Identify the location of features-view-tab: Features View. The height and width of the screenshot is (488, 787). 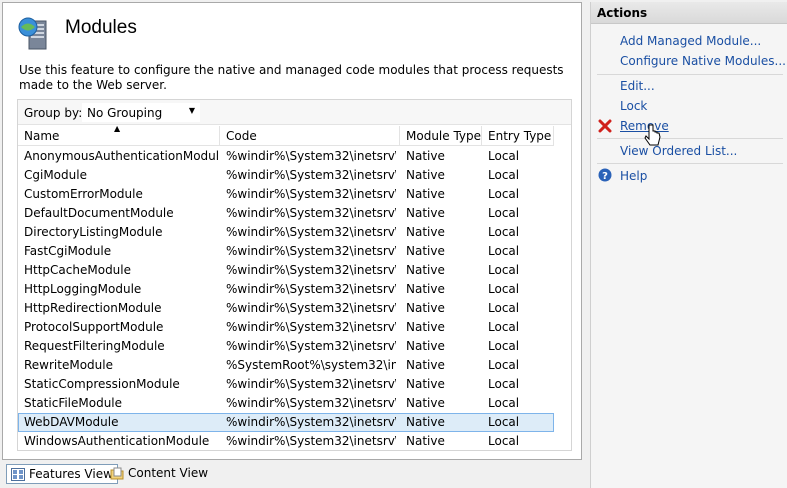
(62, 474).